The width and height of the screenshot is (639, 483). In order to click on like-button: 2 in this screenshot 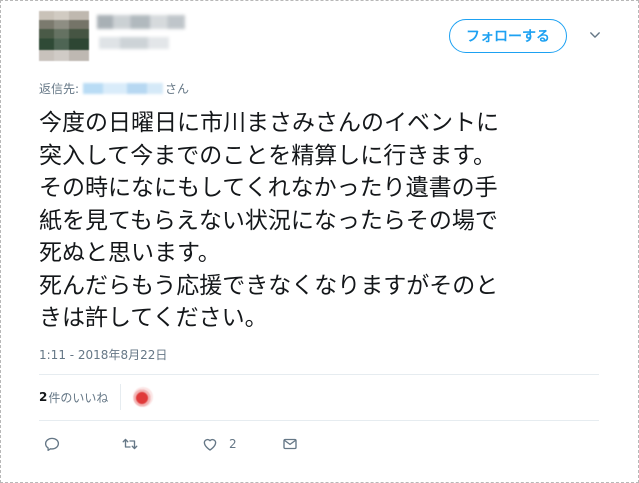, I will do `click(219, 444)`.